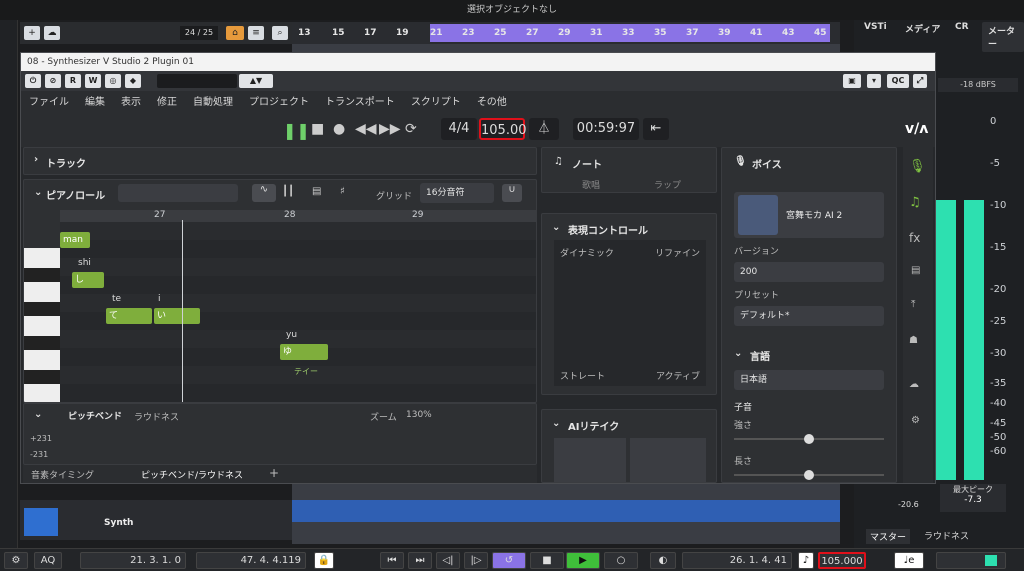 This screenshot has width=1024, height=571. What do you see at coordinates (667, 184) in the screenshot?
I see `note-col-rap: ラップ` at bounding box center [667, 184].